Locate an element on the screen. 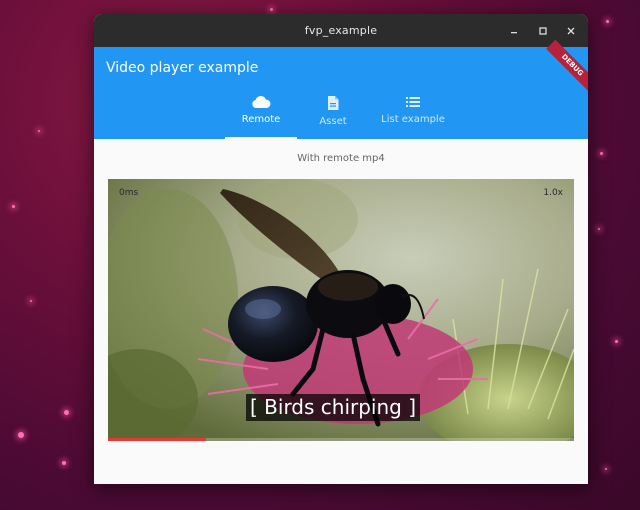  close-button is located at coordinates (571, 30).